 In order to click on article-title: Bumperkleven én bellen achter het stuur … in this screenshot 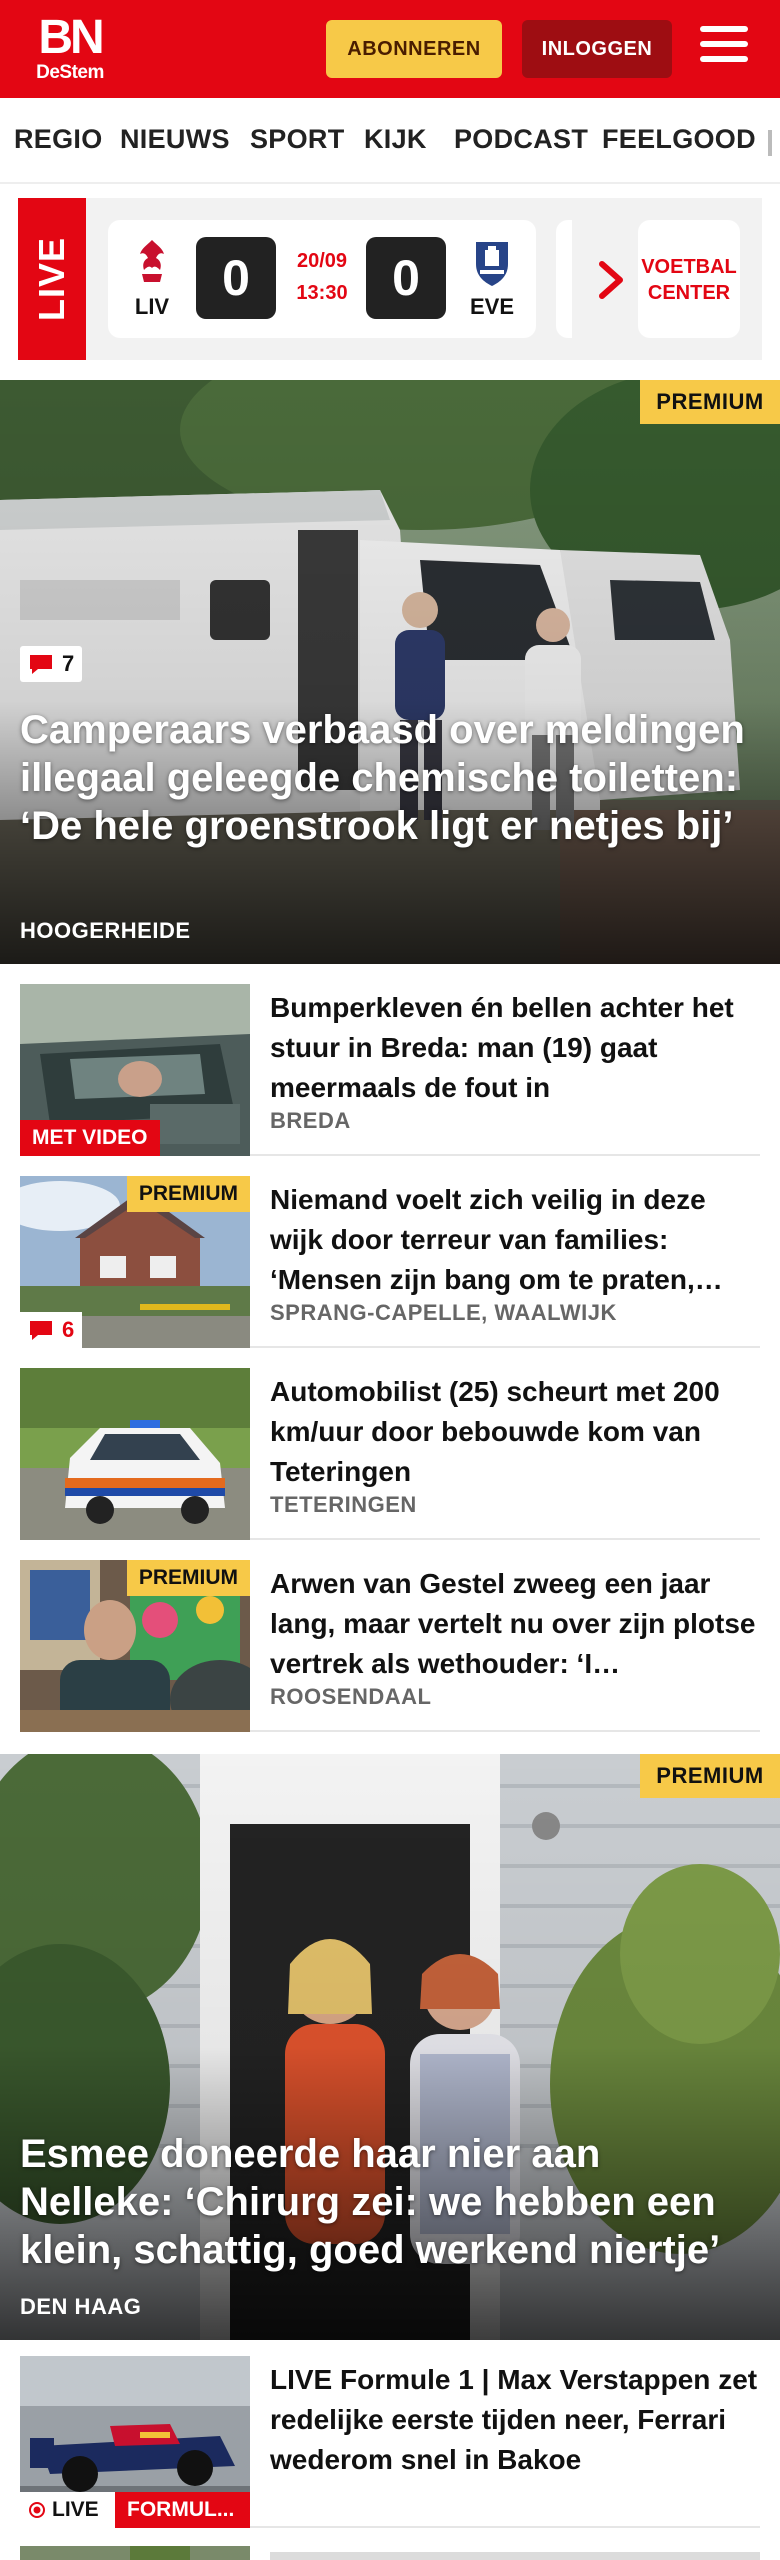, I will do `click(515, 1048)`.